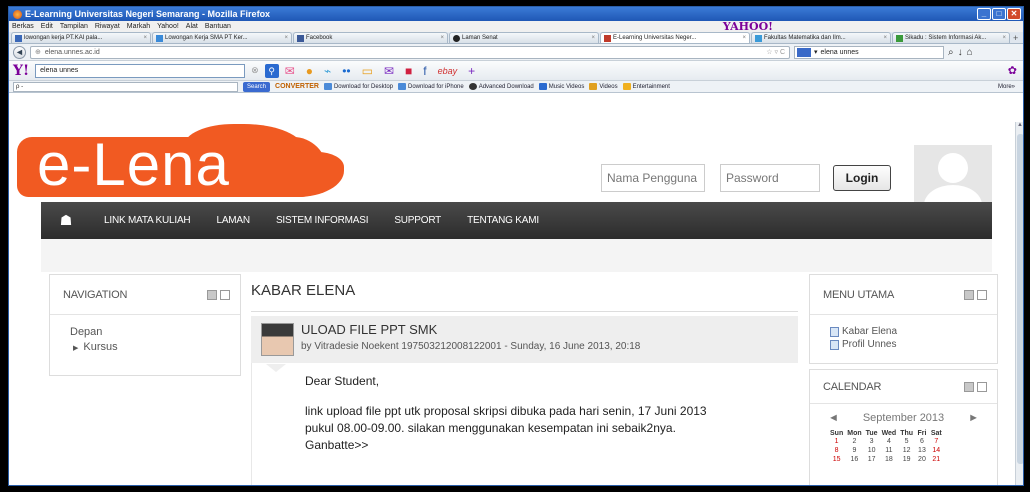  What do you see at coordinates (973, 418) in the screenshot?
I see `next-month-icon: ►` at bounding box center [973, 418].